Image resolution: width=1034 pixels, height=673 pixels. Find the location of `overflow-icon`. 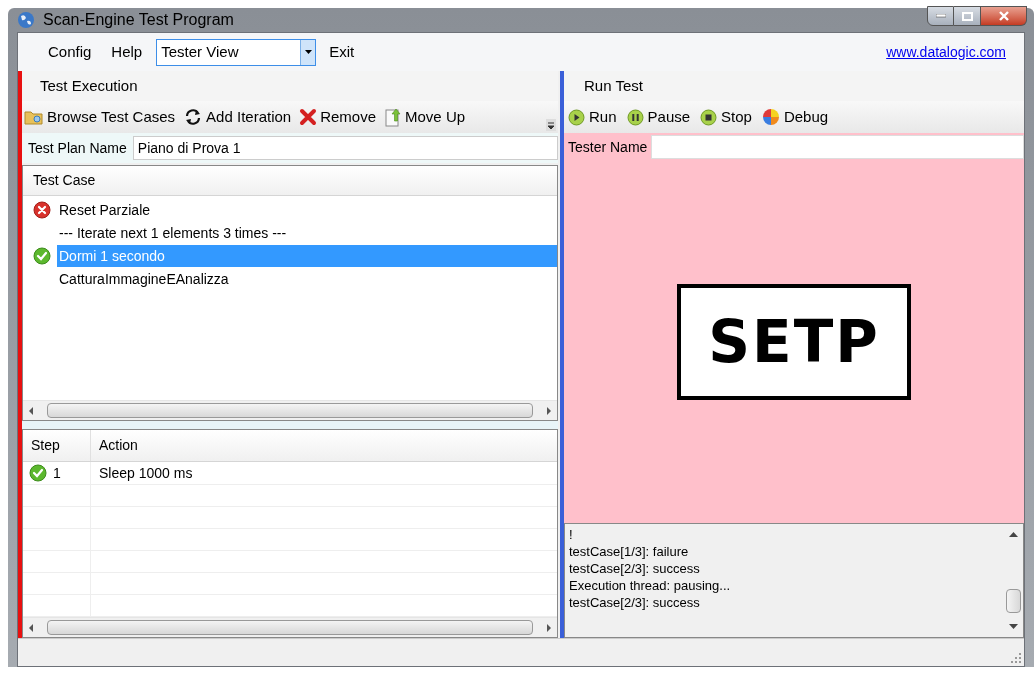

overflow-icon is located at coordinates (551, 125).